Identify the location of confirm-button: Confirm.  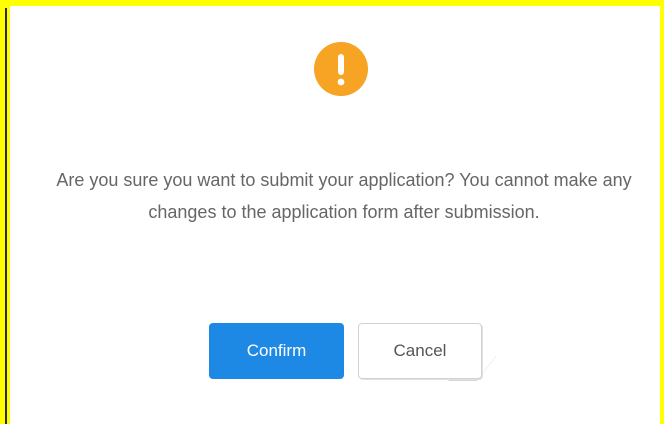
(276, 351).